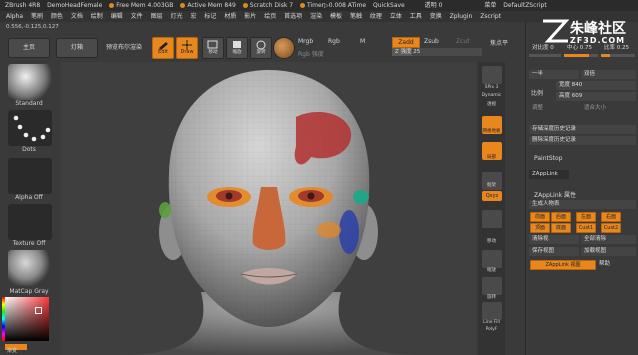 The width and height of the screenshot is (638, 355). What do you see at coordinates (492, 196) in the screenshot?
I see `xyz-button: Qxyz` at bounding box center [492, 196].